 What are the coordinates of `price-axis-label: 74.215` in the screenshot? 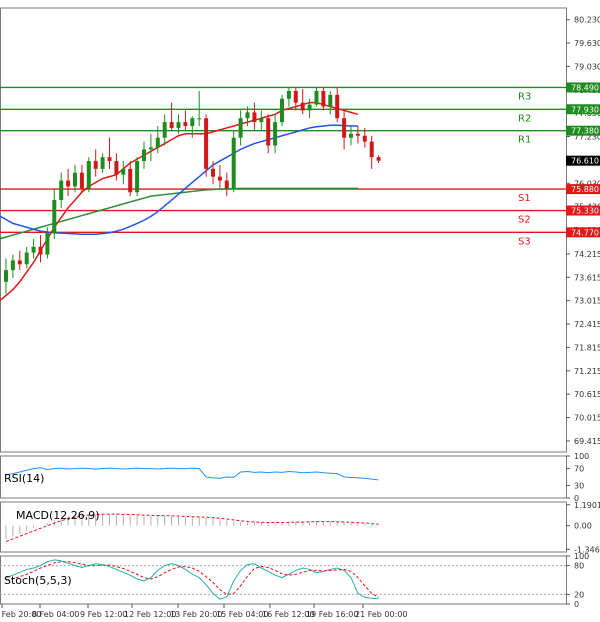 It's located at (587, 254).